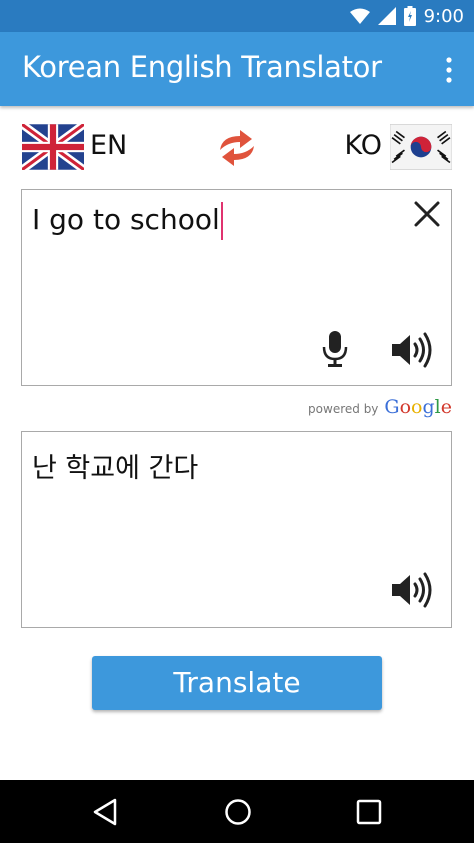 Image resolution: width=474 pixels, height=843 pixels. Describe the element at coordinates (427, 214) in the screenshot. I see `clear-icon` at that location.